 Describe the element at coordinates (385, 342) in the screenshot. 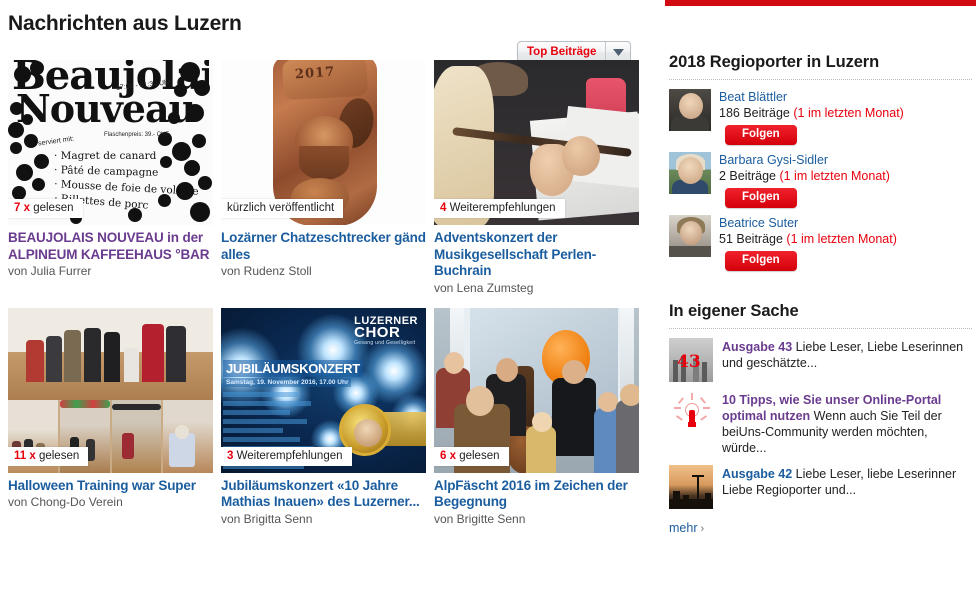

I see `choir-logo-line-3: Gesang und Geselligkeit` at that location.